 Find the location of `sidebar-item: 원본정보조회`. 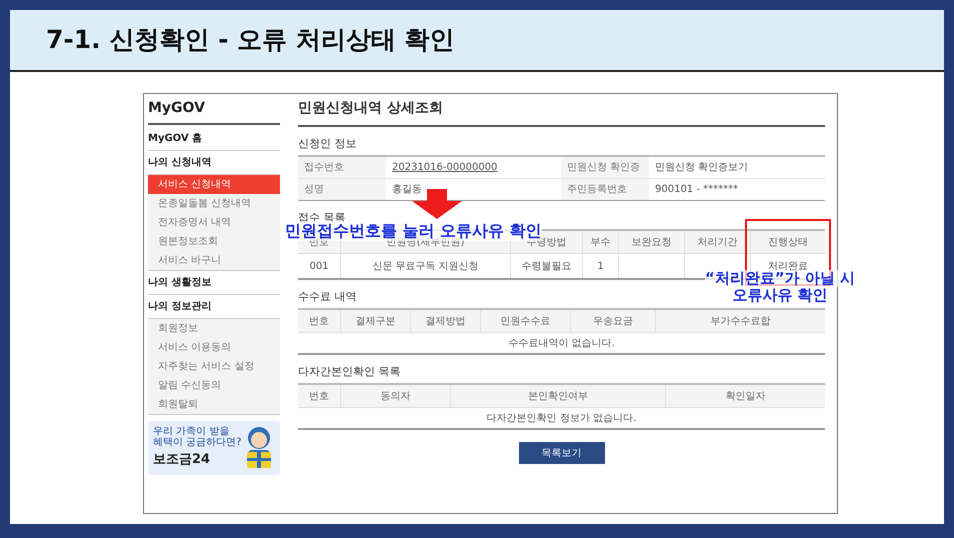

sidebar-item: 원본정보조회 is located at coordinates (214, 241).